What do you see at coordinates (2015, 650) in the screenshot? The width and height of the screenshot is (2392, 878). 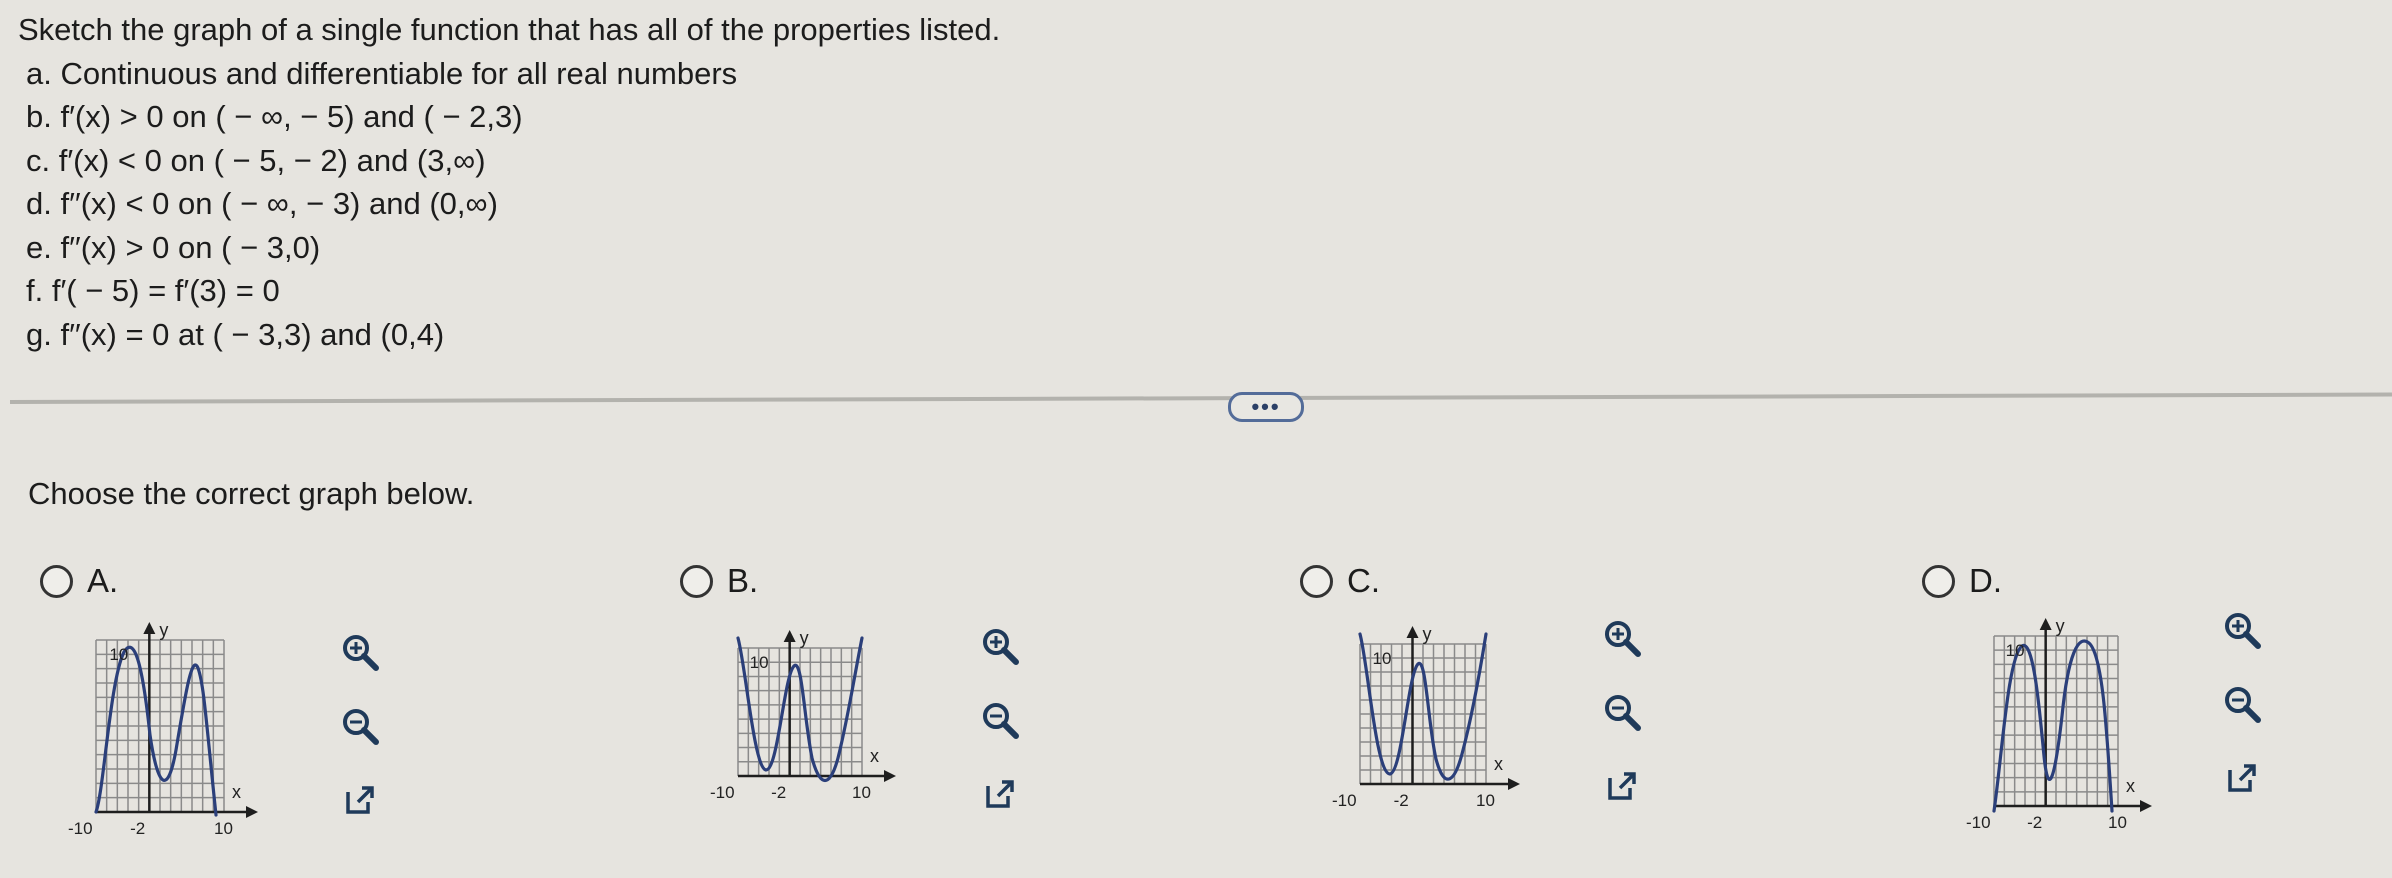 I see `graph-d-y-tick: 10` at bounding box center [2015, 650].